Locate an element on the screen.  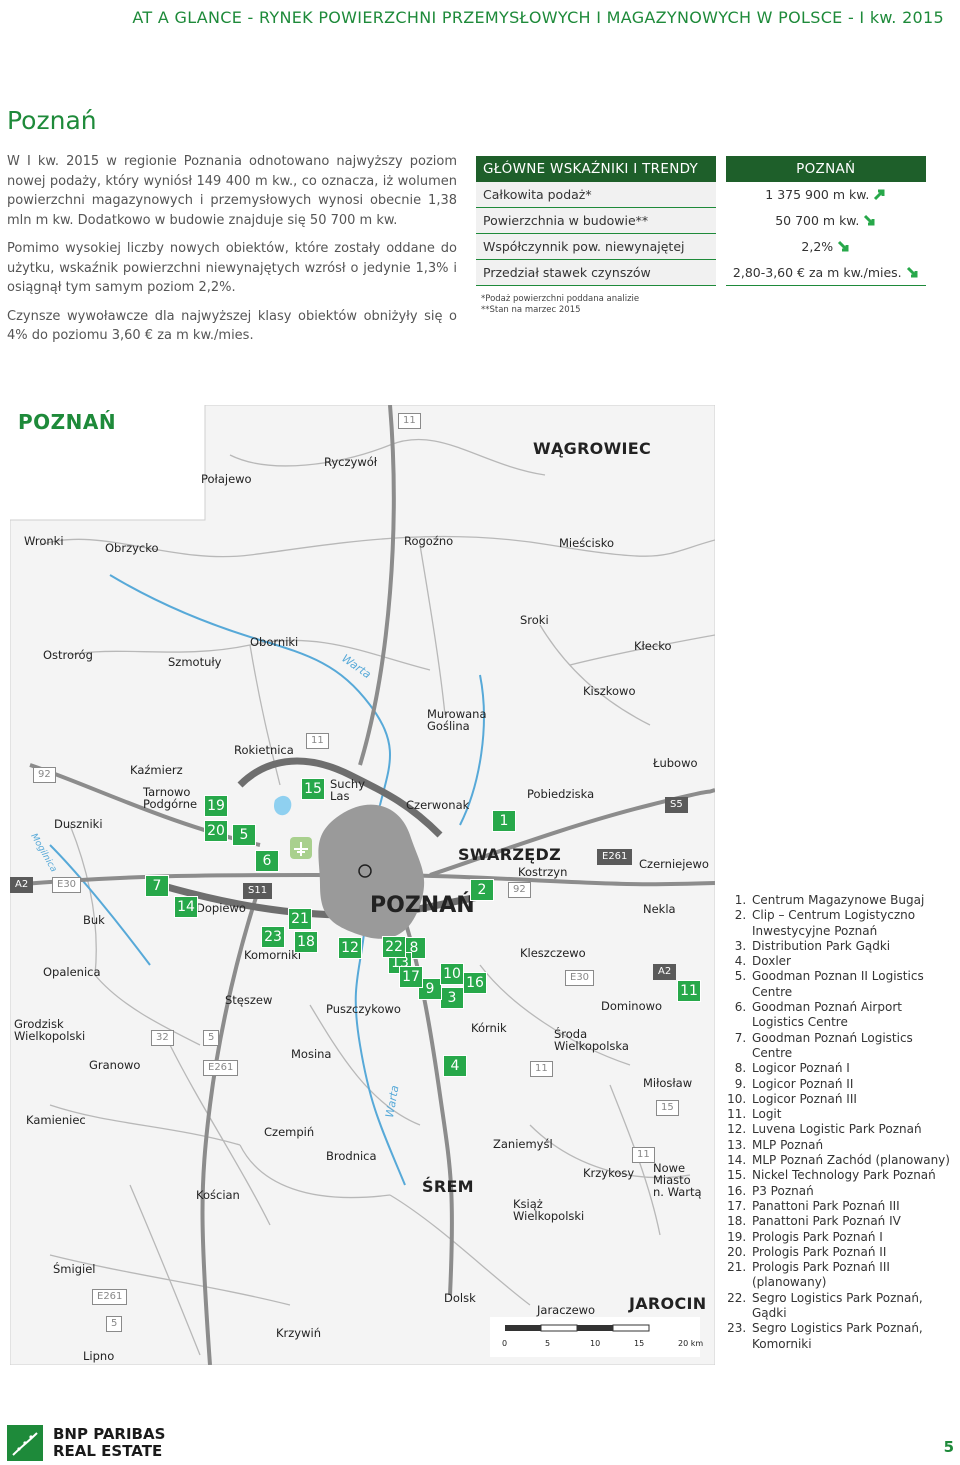
town-label: Sroki is located at coordinates (534, 620).